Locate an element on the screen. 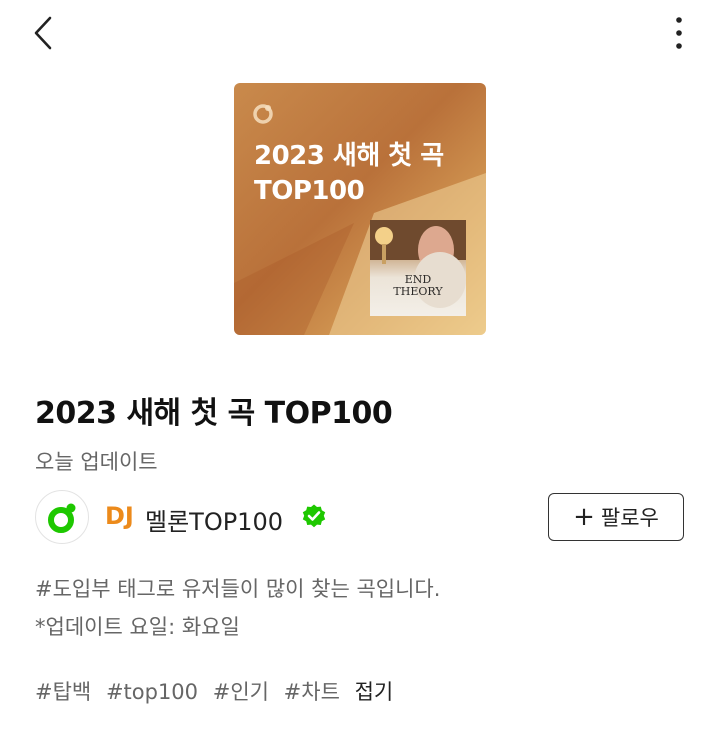 This screenshot has width=720, height=748. description-line1: #도입부 태그로 유저들이 많이 찾는 곡입니다. is located at coordinates (238, 589).